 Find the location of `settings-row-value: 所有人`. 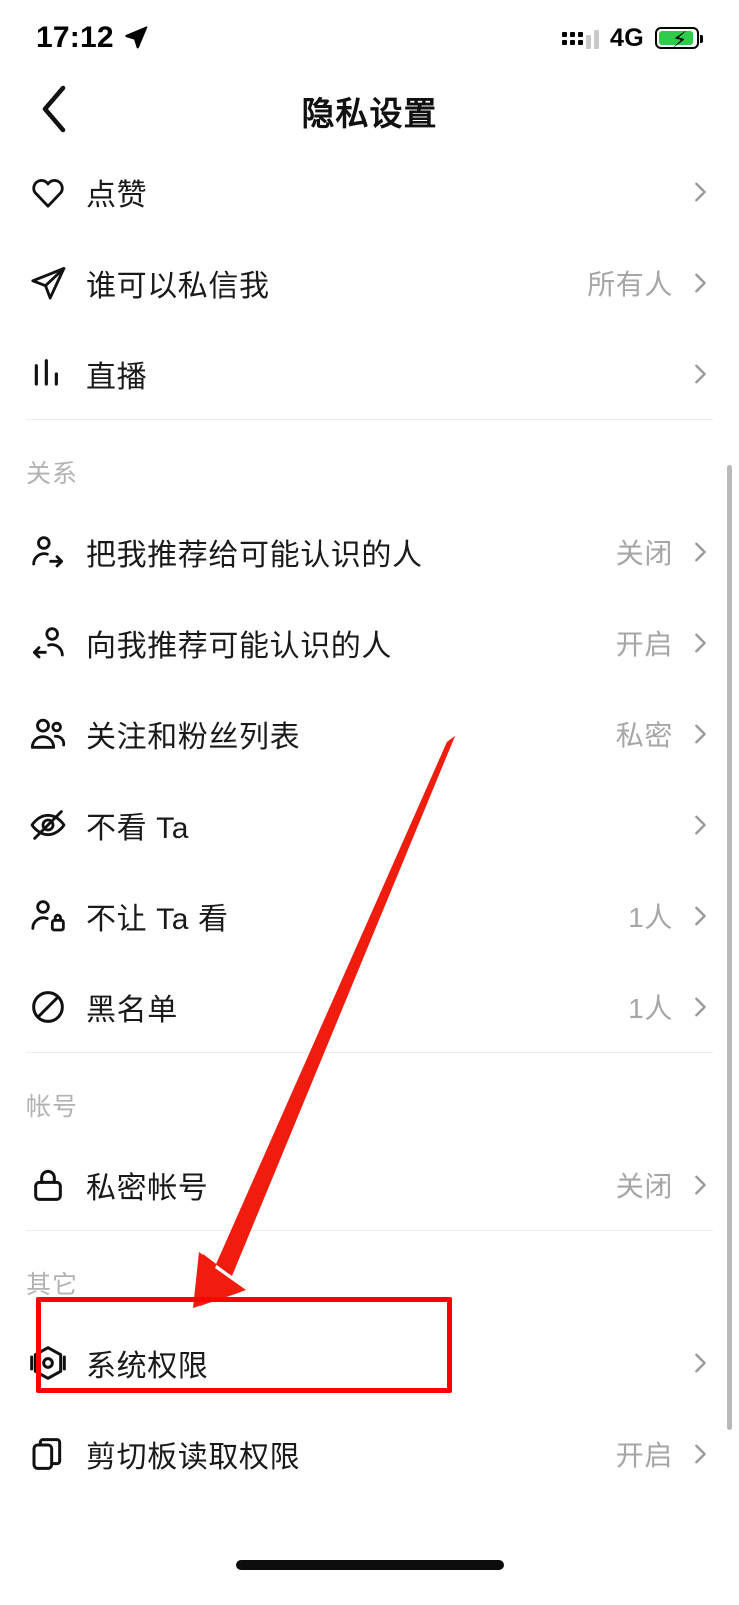

settings-row-value: 所有人 is located at coordinates (630, 284).